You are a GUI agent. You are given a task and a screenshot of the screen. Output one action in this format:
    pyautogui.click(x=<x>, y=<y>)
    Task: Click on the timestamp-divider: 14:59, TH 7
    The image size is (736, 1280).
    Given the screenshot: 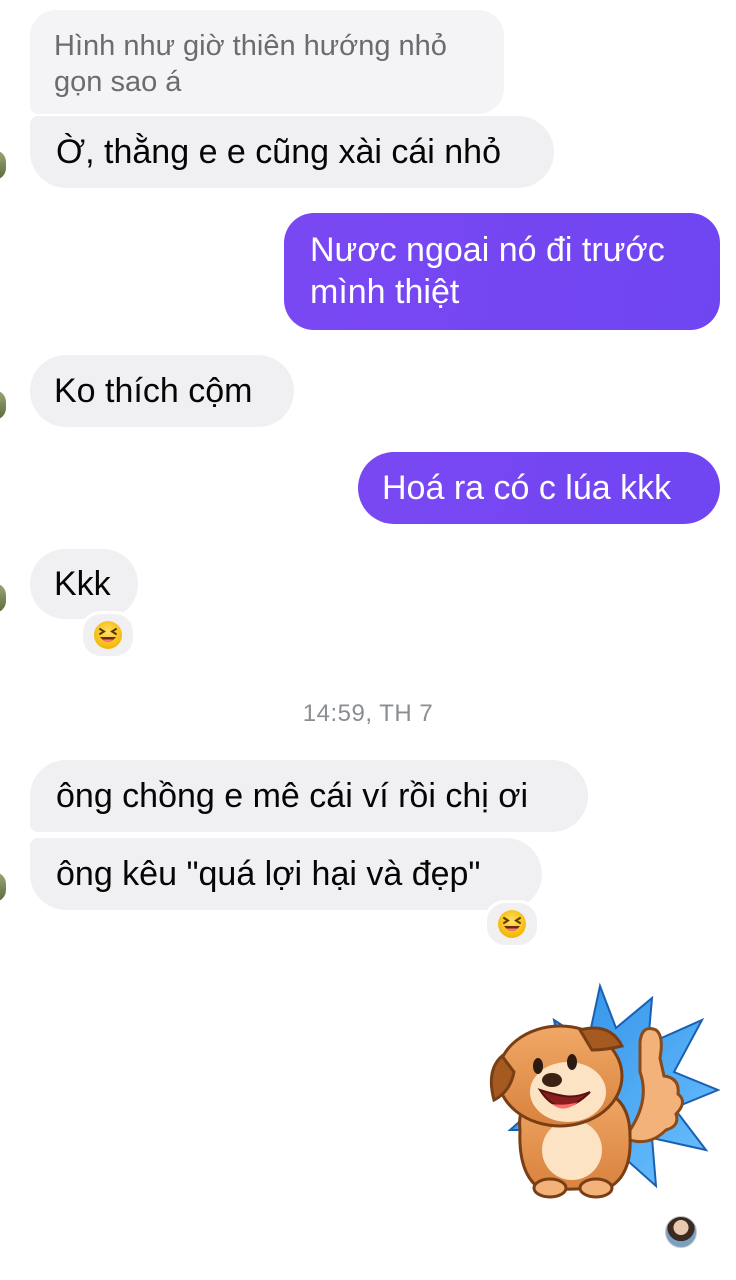 What is the action you would take?
    pyautogui.click(x=368, y=713)
    